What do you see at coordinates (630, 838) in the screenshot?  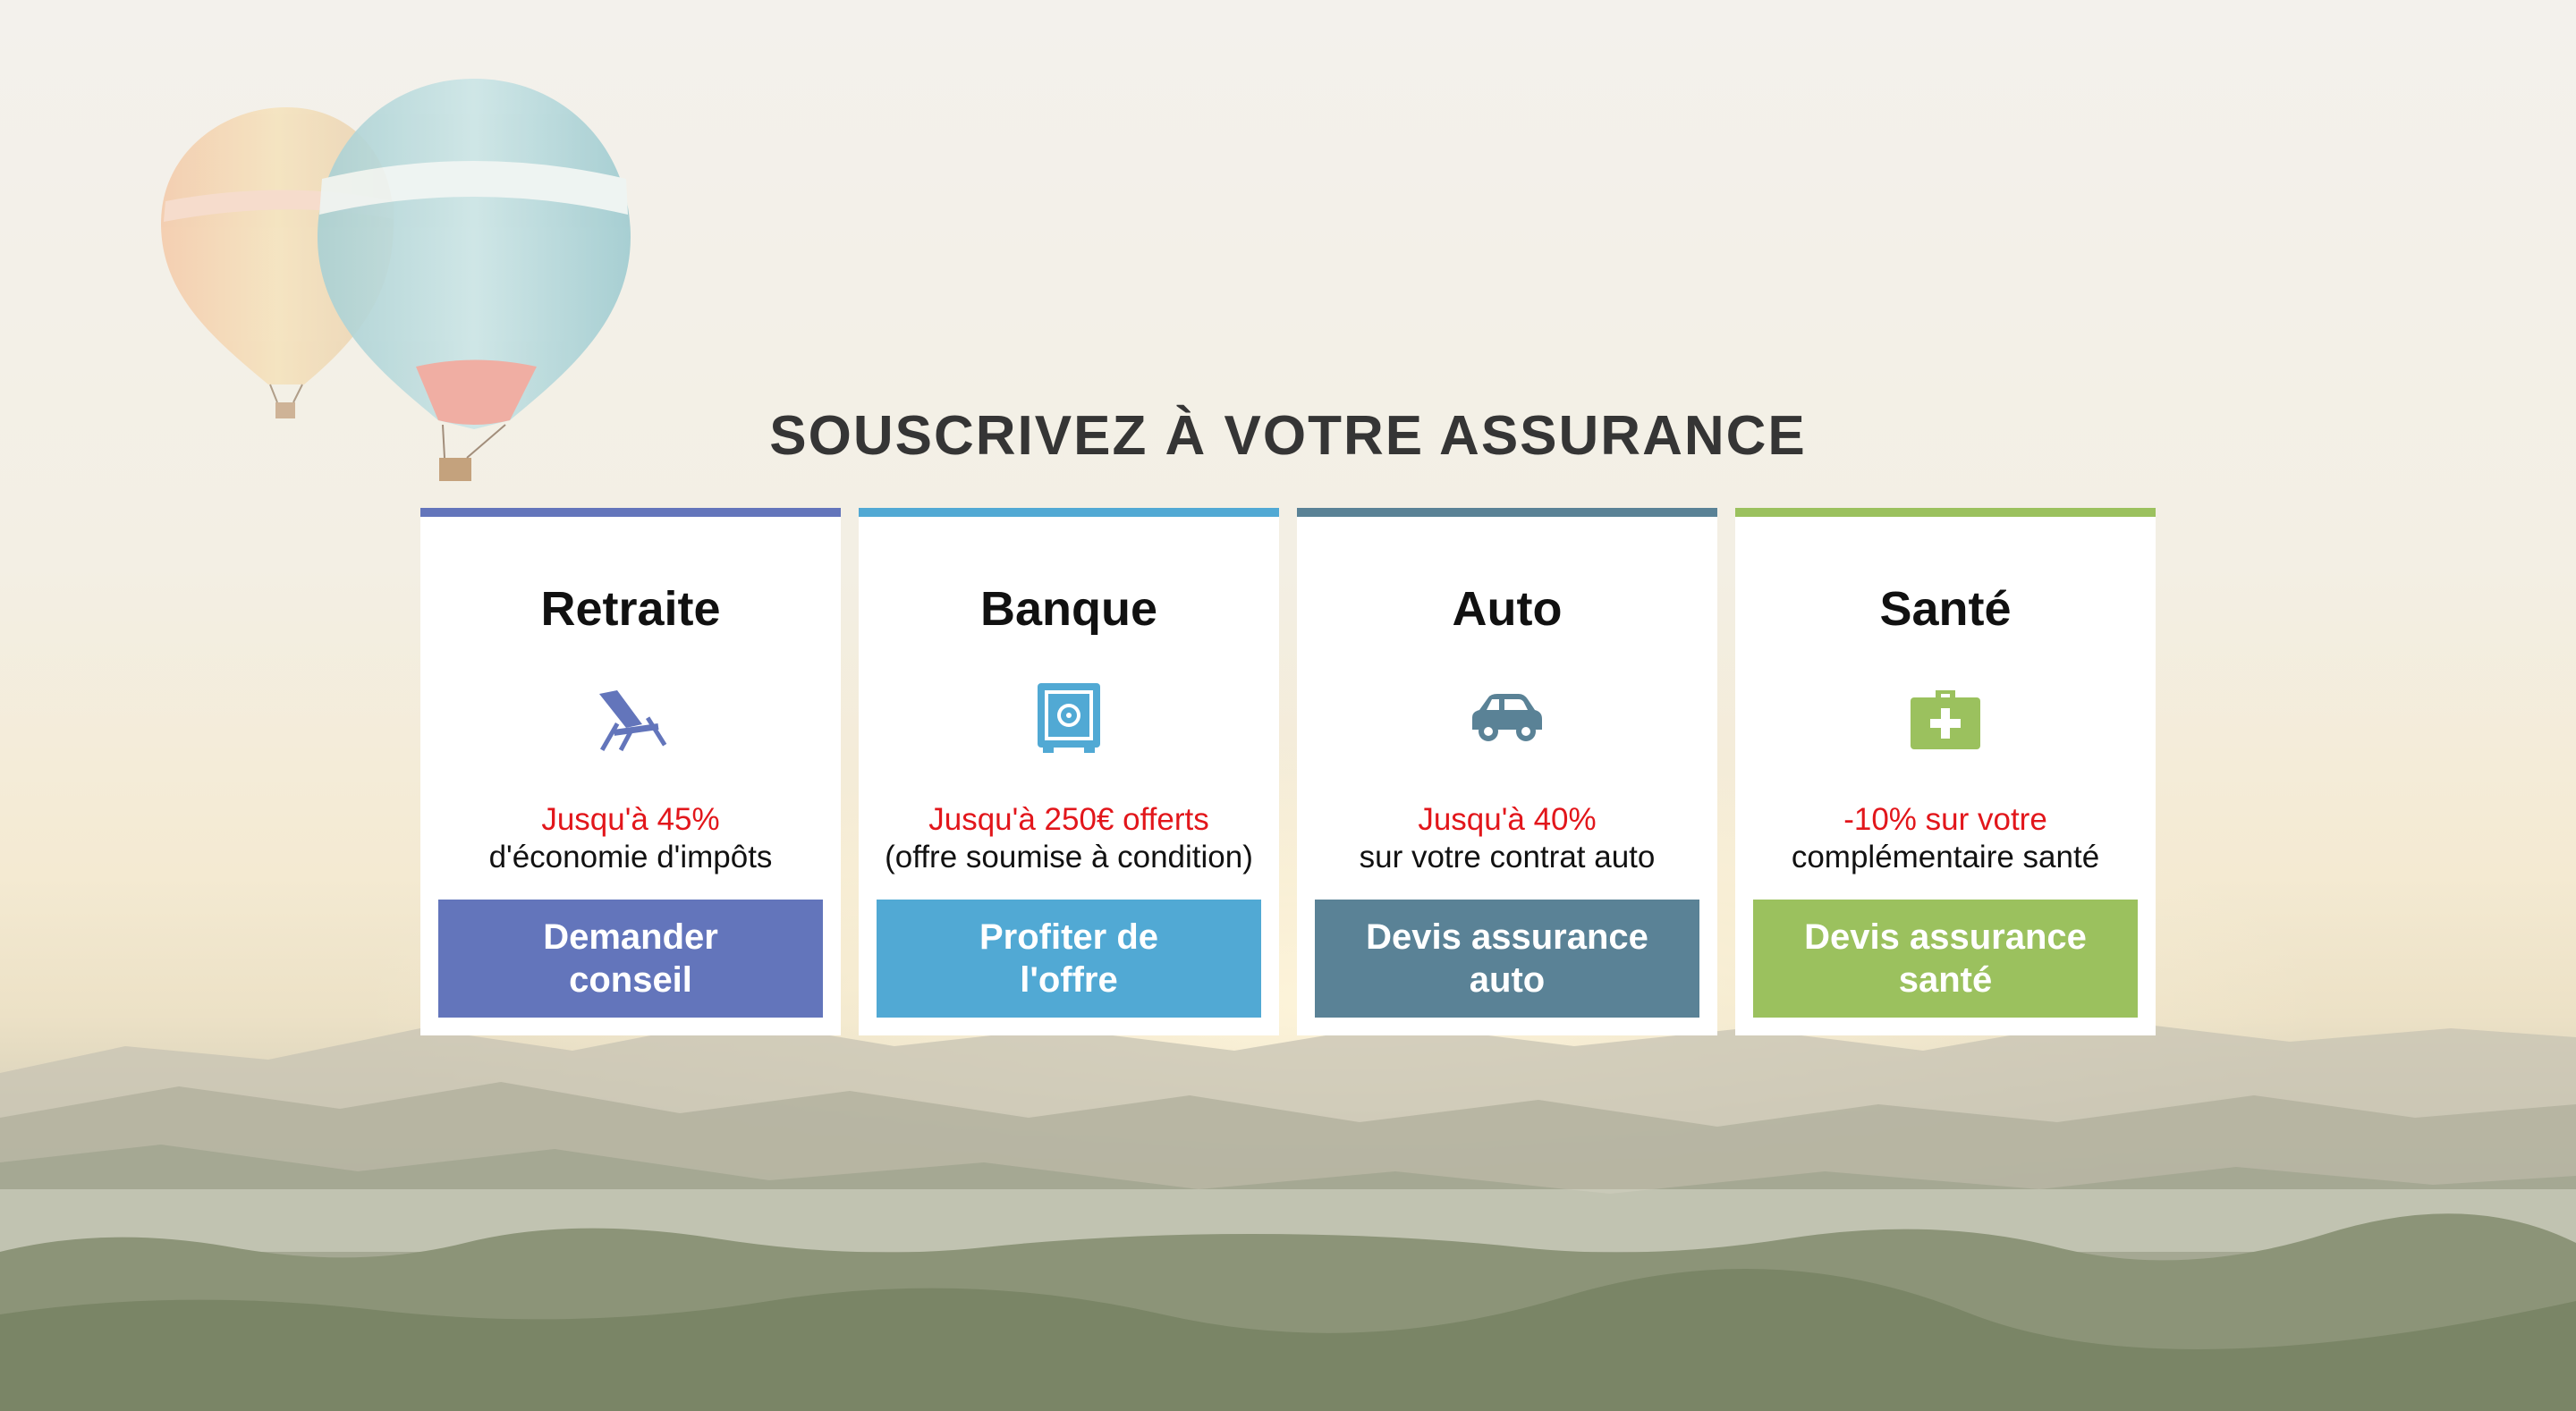 I see `card-description: Jusqu'à 45% d'économie d'impôts` at bounding box center [630, 838].